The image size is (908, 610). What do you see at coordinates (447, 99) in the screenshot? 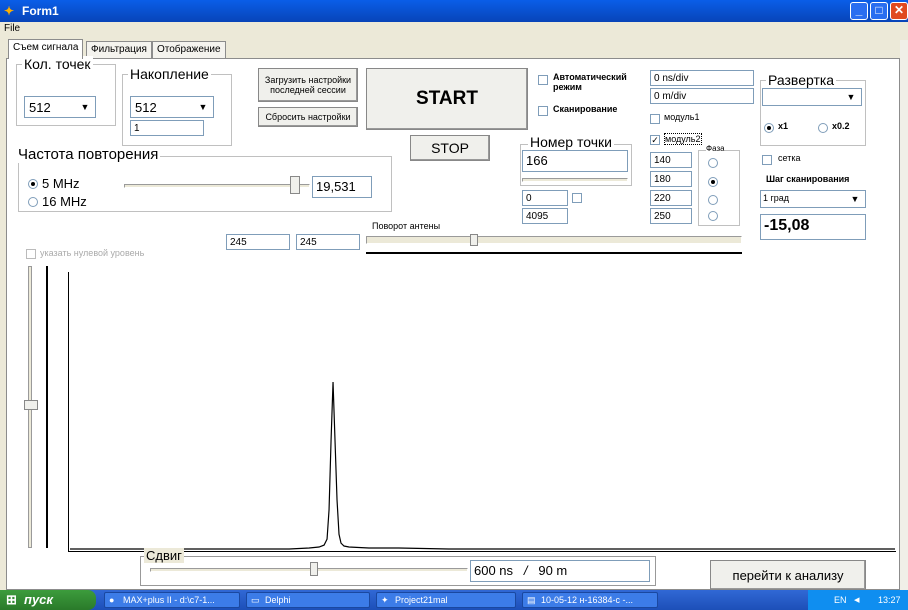
I see `start-button: START` at bounding box center [447, 99].